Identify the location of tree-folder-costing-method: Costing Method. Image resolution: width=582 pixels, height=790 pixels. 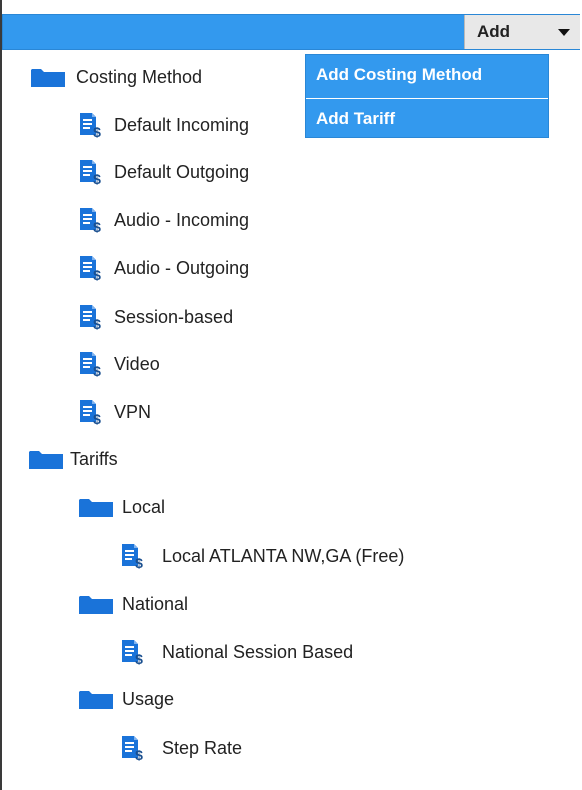
(116, 77).